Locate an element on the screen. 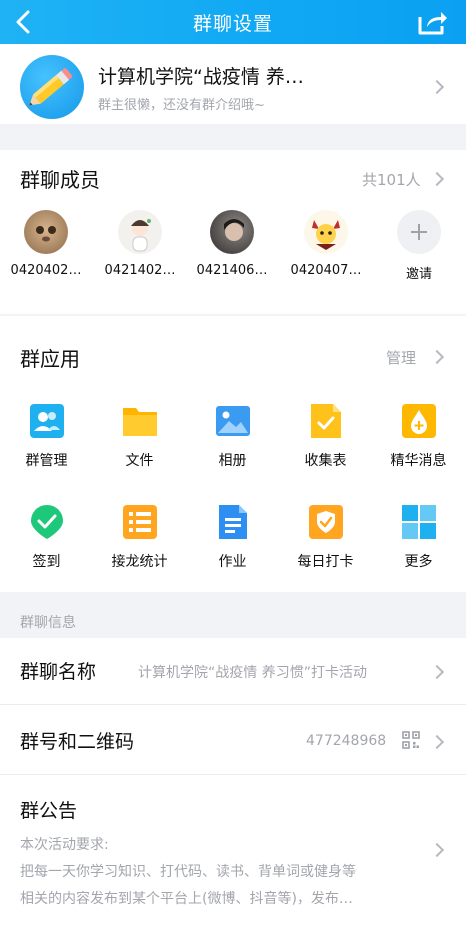 The height and width of the screenshot is (934, 466). group-description: 群主很懒，还没有群介绍哦~ is located at coordinates (181, 105).